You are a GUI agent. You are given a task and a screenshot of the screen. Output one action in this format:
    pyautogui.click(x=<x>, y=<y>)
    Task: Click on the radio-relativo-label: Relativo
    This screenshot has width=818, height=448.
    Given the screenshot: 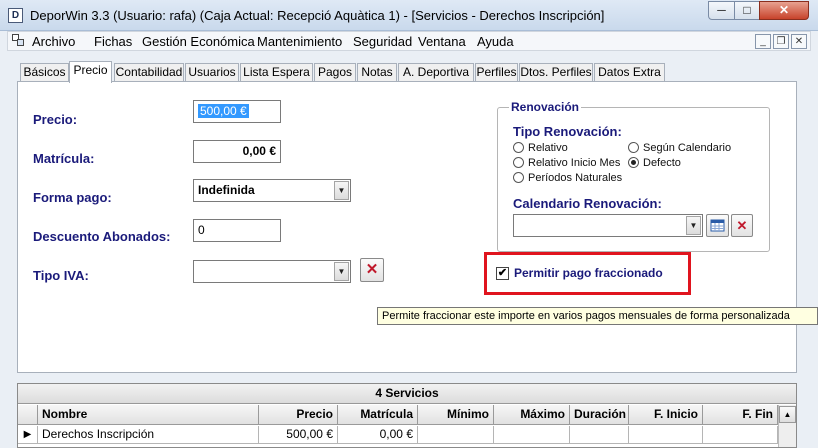 What is the action you would take?
    pyautogui.click(x=548, y=148)
    